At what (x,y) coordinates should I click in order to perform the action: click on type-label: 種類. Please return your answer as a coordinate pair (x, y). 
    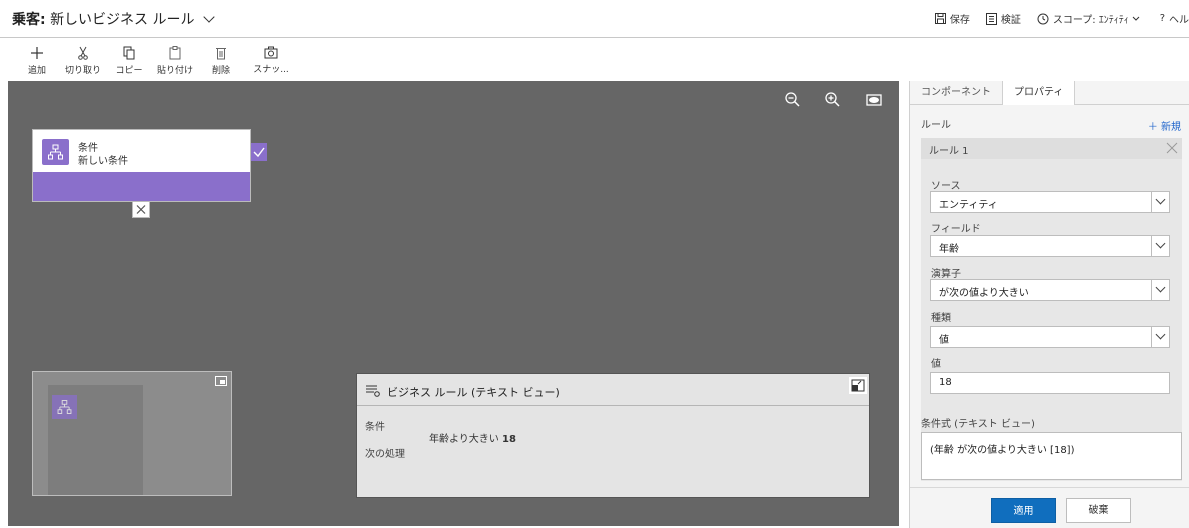
    Looking at the image, I should click on (941, 318).